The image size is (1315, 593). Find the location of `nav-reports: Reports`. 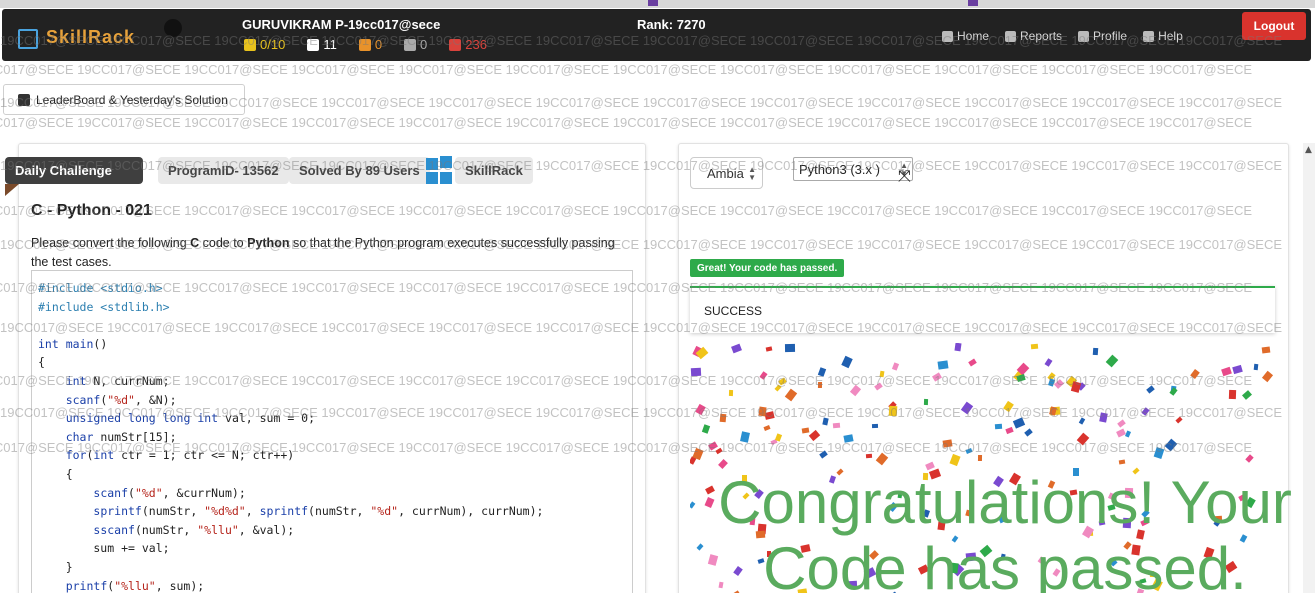

nav-reports: Reports is located at coordinates (1033, 36).